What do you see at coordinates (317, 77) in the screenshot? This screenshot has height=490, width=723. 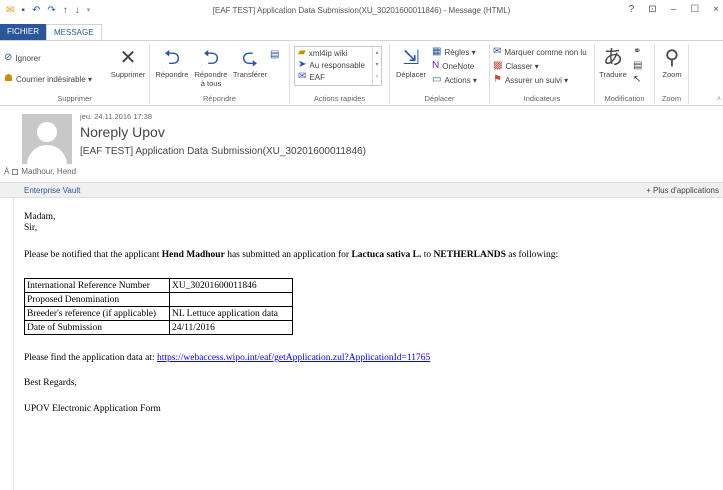 I see `quick-step-label-eaf: EAF` at bounding box center [317, 77].